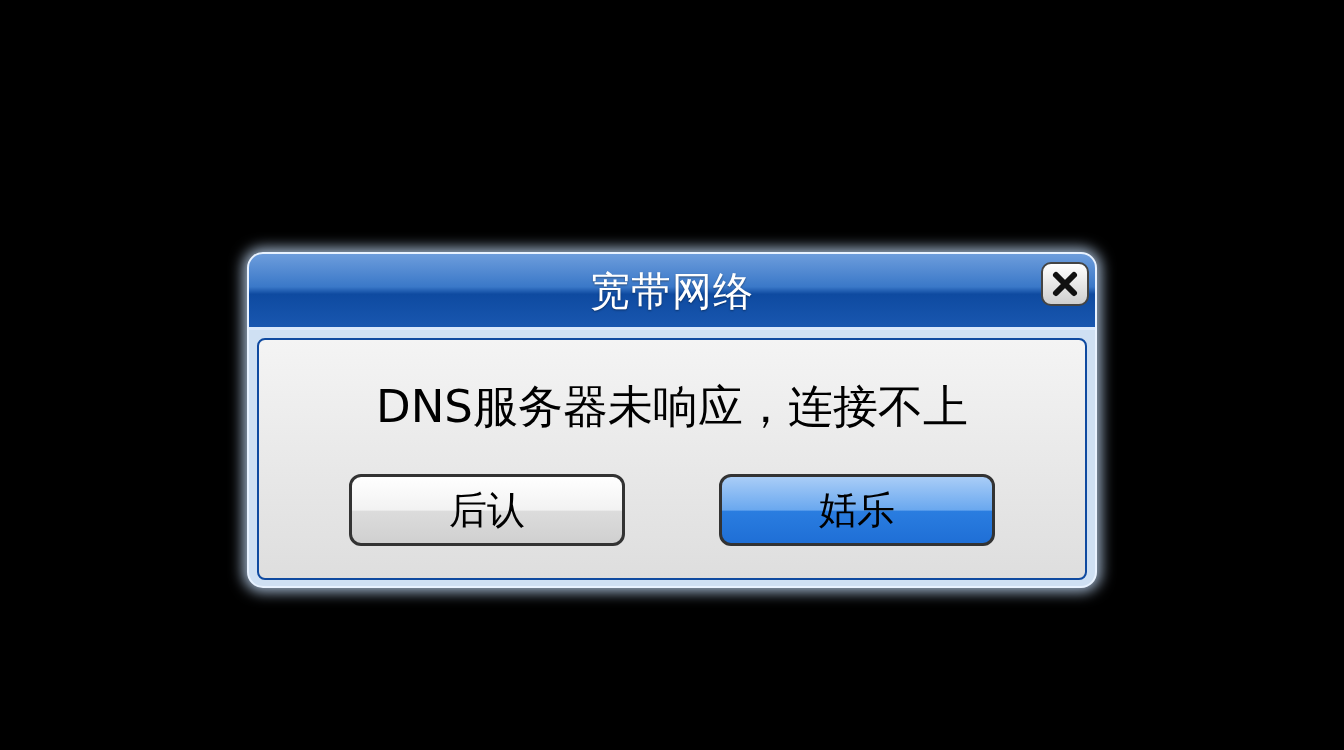  I want to click on dialog-button: 姡乐, so click(857, 510).